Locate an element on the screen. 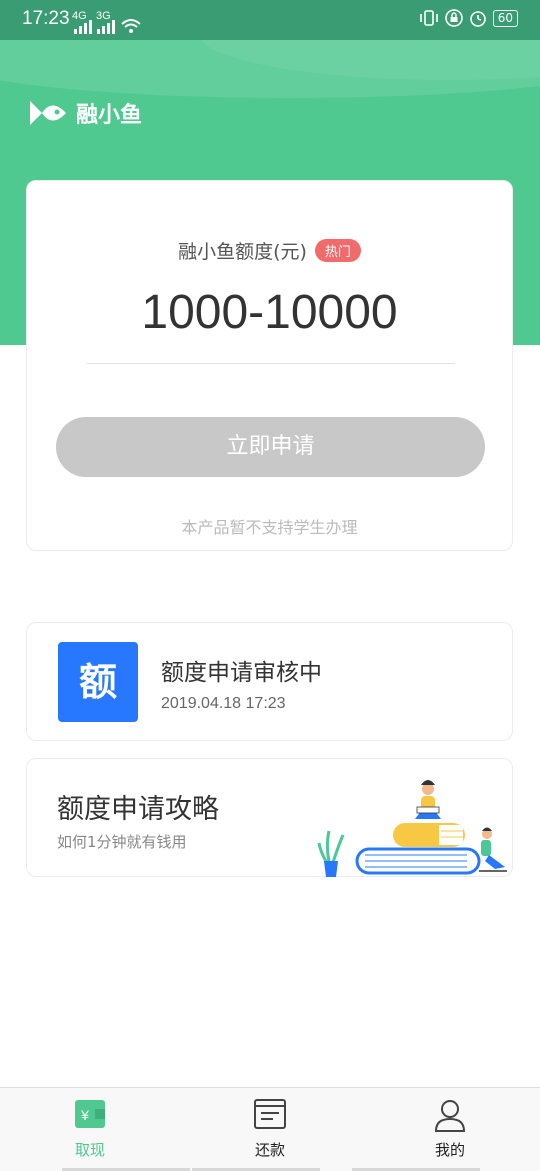  user-icon is located at coordinates (450, 1116).